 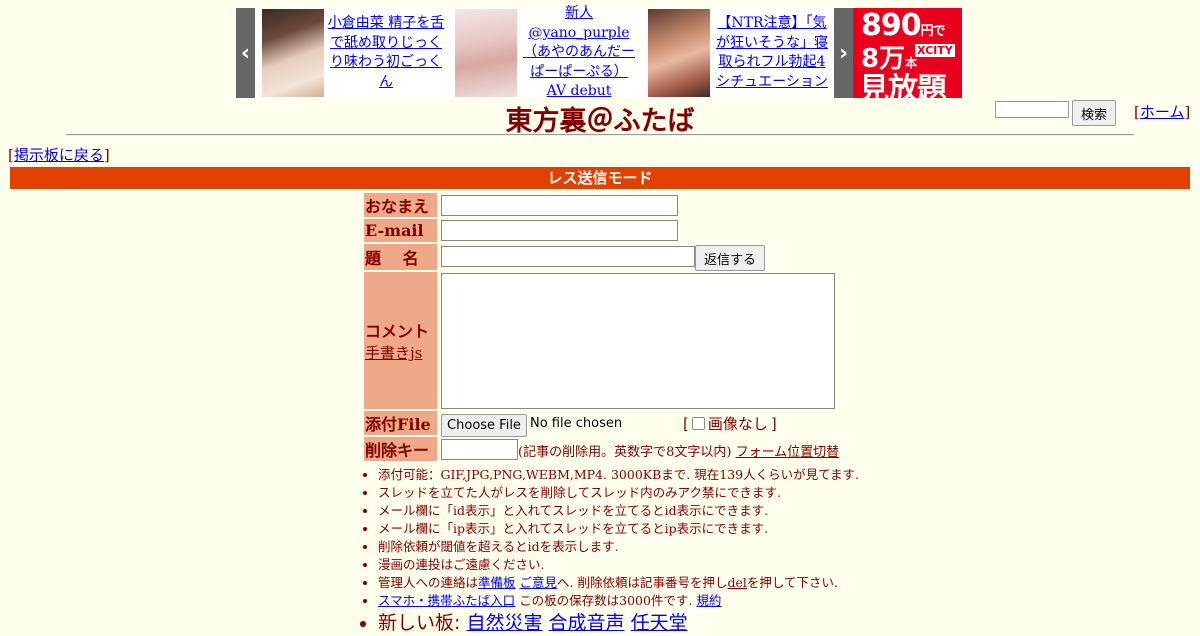 I want to click on file-status: No file chosen, so click(x=576, y=423).